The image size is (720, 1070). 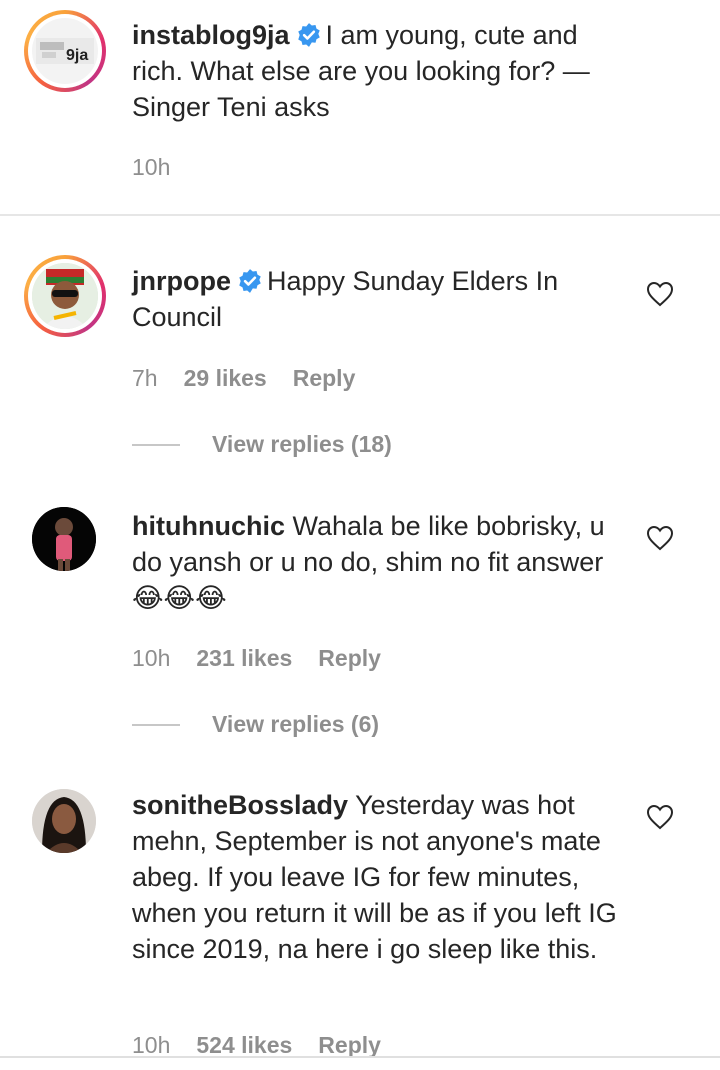 I want to click on post-meta: 10h, so click(x=151, y=167).